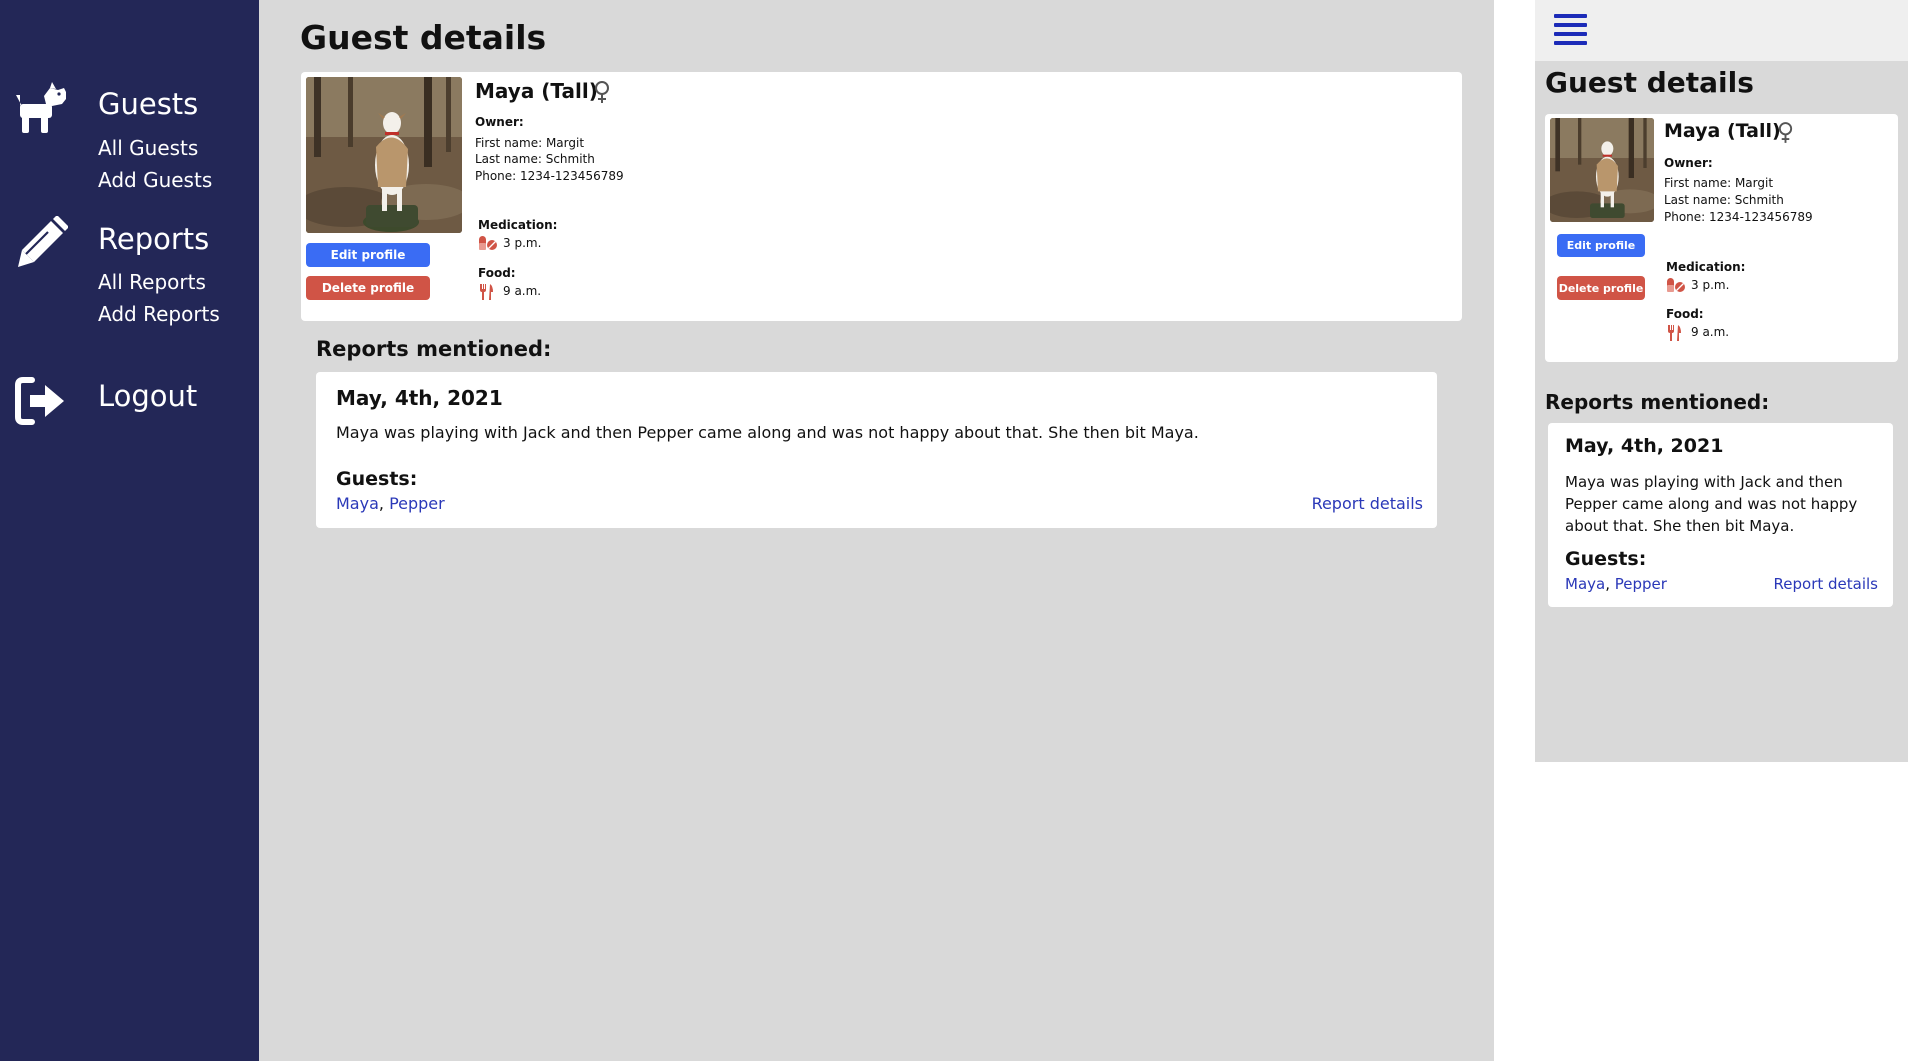  Describe the element at coordinates (1585, 584) in the screenshot. I see `mobile-guest-link-maya: Maya` at that location.